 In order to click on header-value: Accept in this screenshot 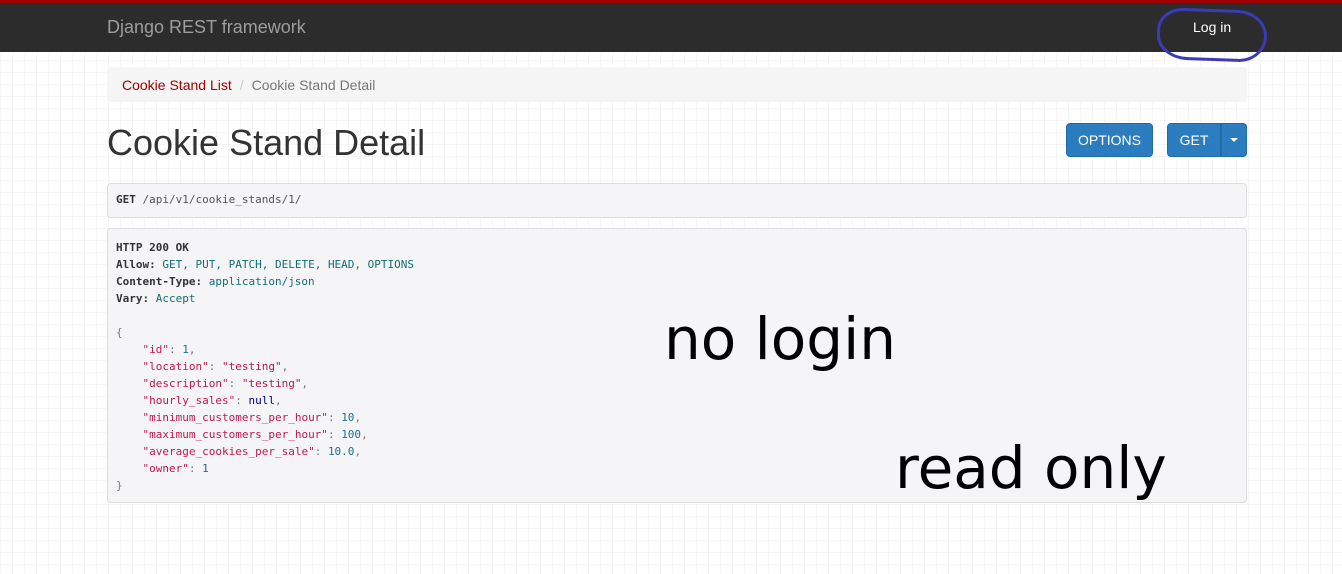, I will do `click(175, 298)`.